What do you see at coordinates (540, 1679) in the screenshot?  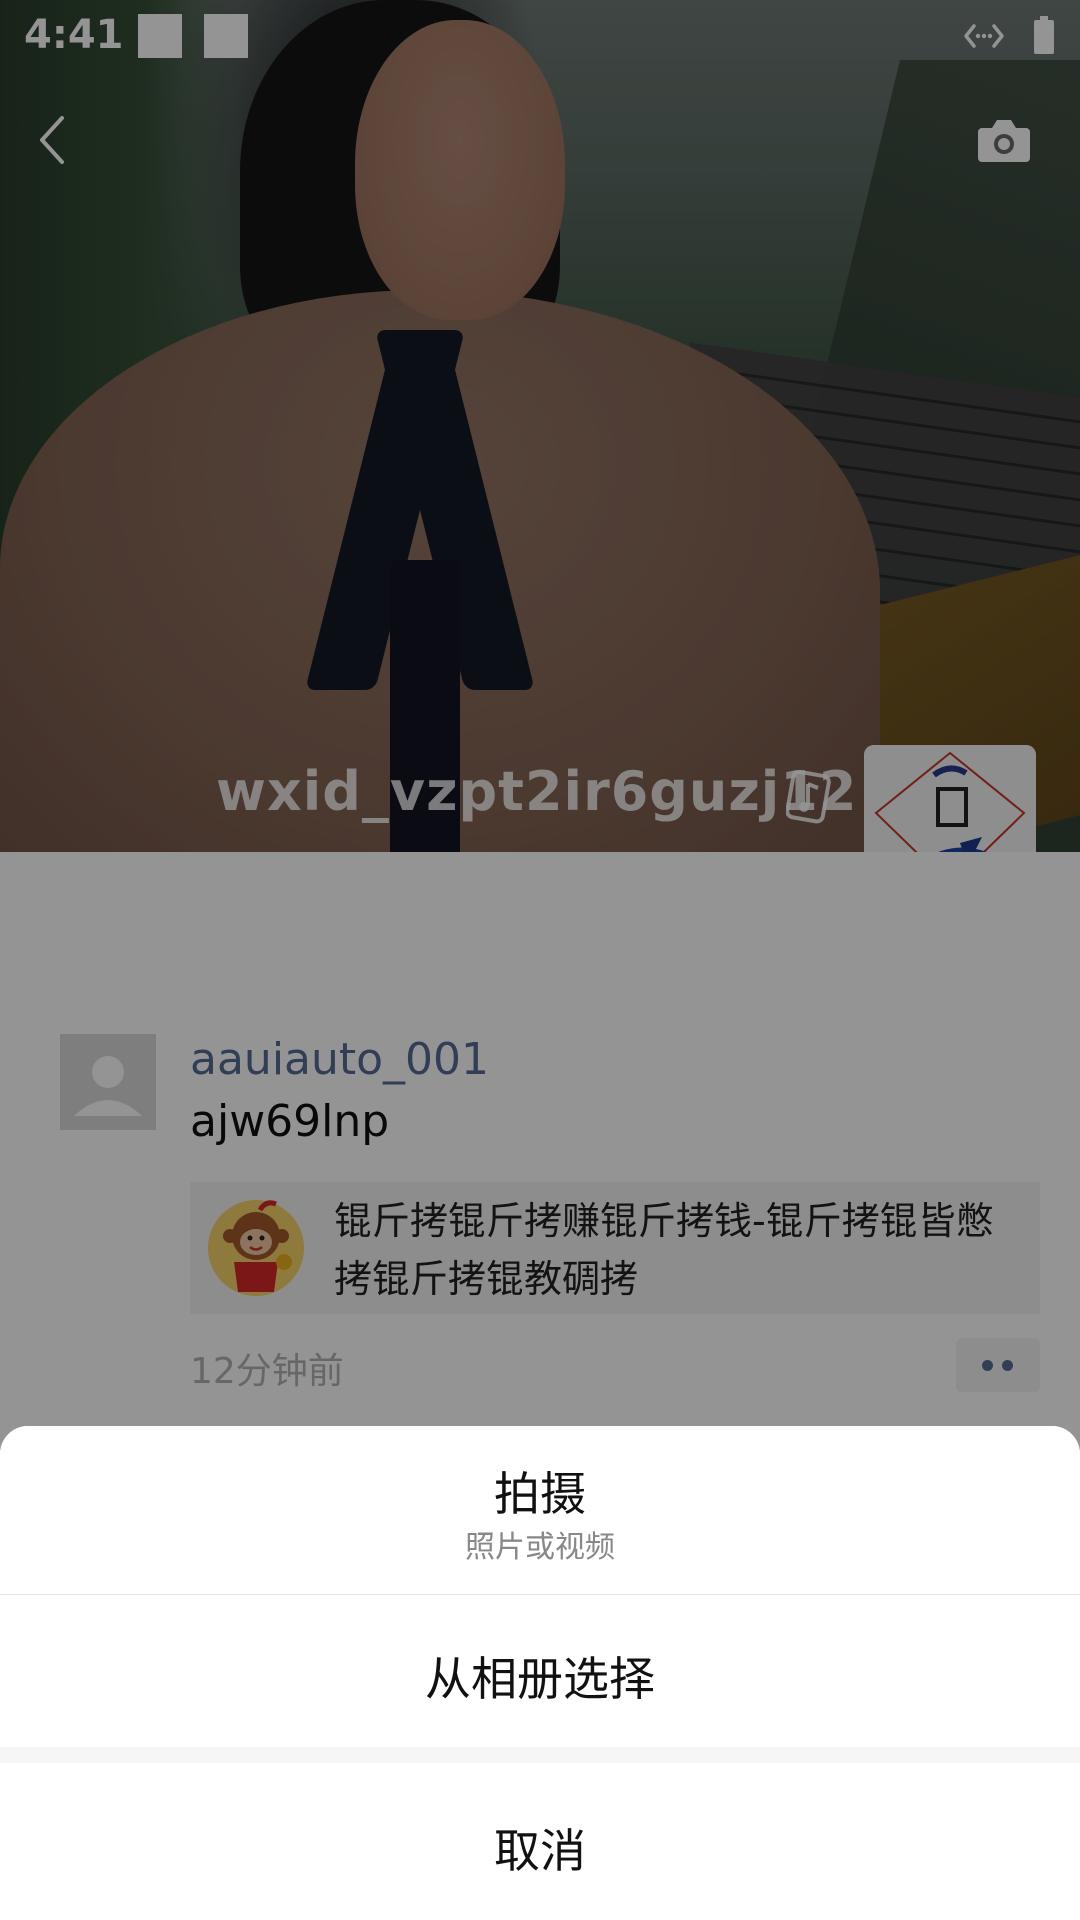 I see `album-option-label: 从相册选择` at bounding box center [540, 1679].